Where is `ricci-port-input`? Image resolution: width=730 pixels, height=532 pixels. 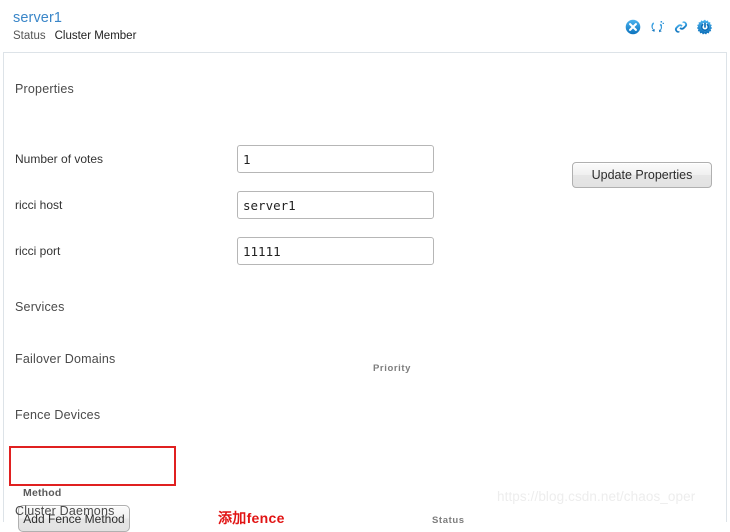 ricci-port-input is located at coordinates (335, 251).